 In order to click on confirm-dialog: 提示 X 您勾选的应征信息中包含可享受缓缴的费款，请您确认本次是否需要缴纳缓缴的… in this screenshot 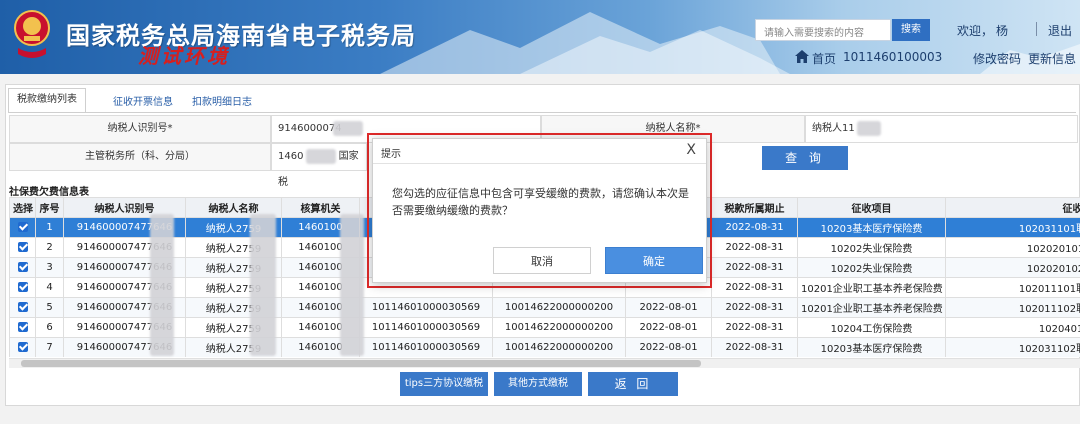, I will do `click(539, 210)`.